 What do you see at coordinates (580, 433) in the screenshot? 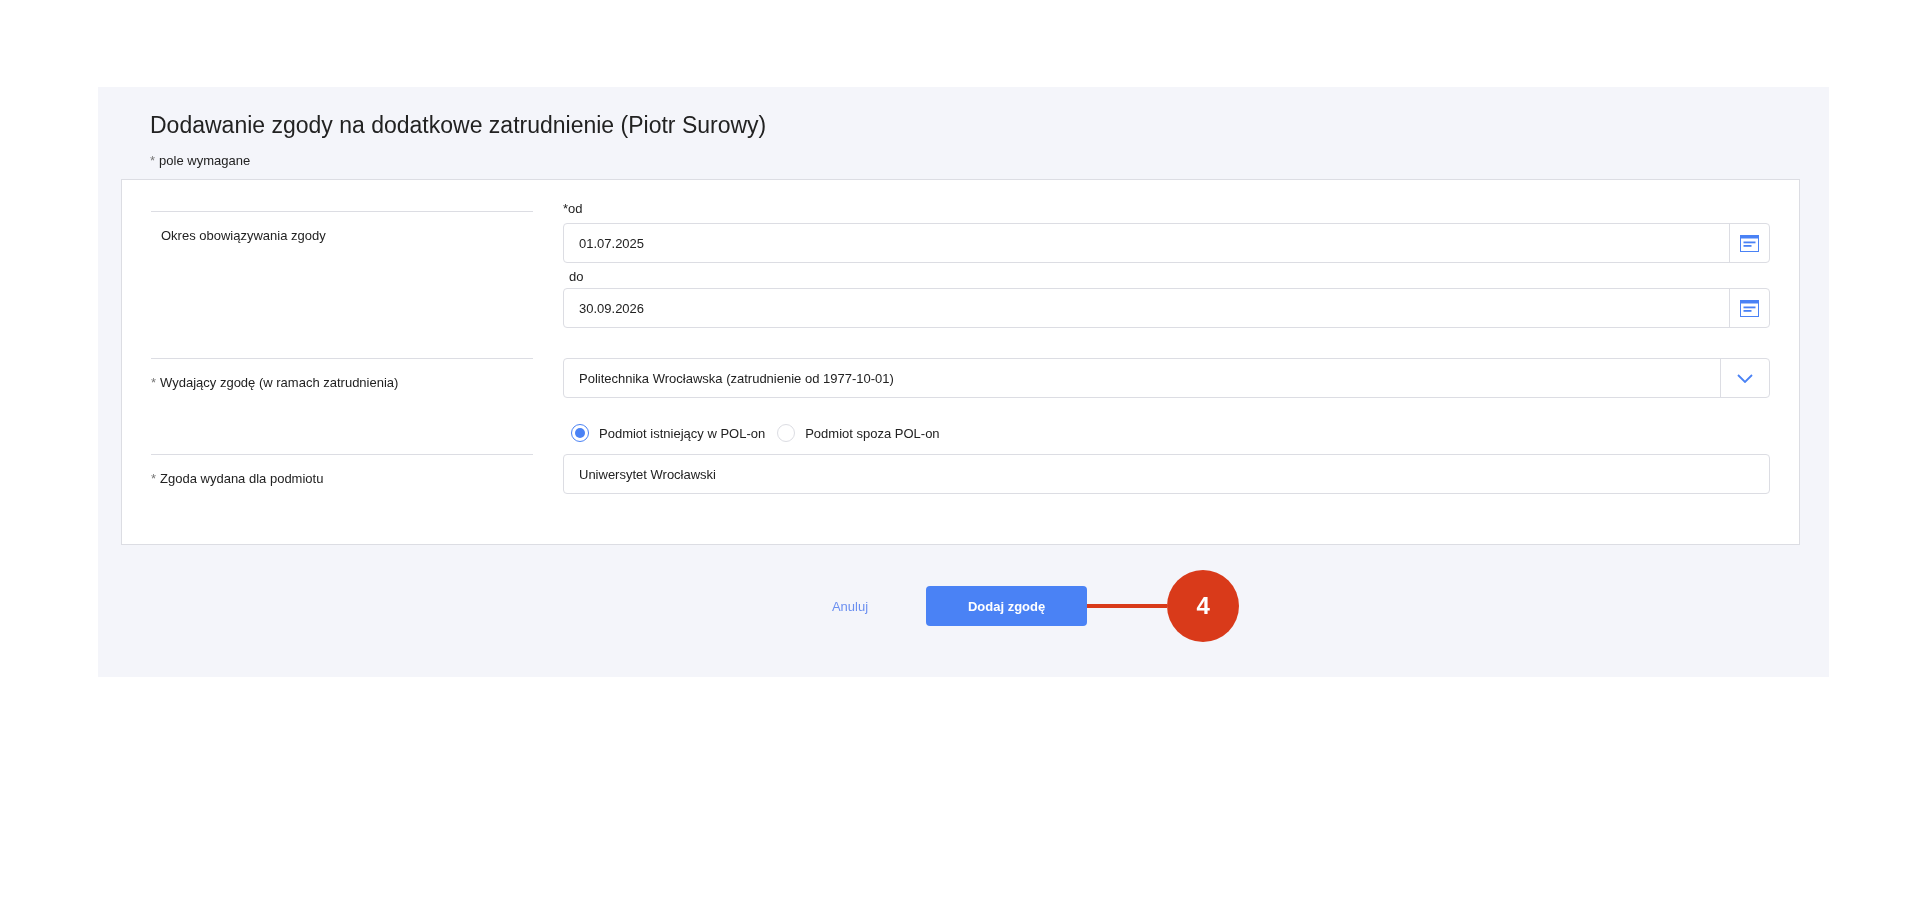
I see `radio-button` at bounding box center [580, 433].